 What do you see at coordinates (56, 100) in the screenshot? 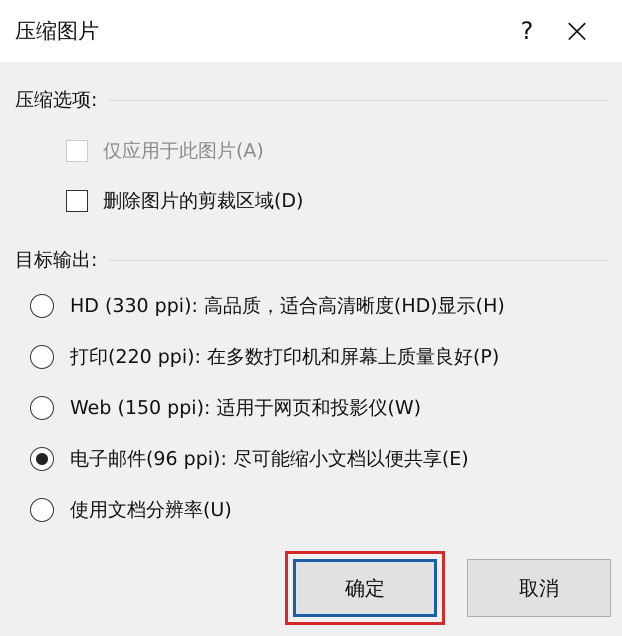
I see `section-label: 压缩选项:` at bounding box center [56, 100].